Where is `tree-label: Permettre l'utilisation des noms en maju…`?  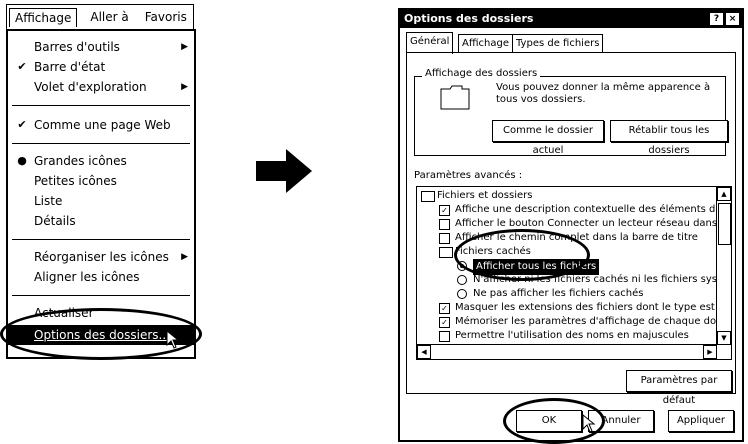 tree-label: Permettre l'utilisation des noms en maju… is located at coordinates (572, 335).